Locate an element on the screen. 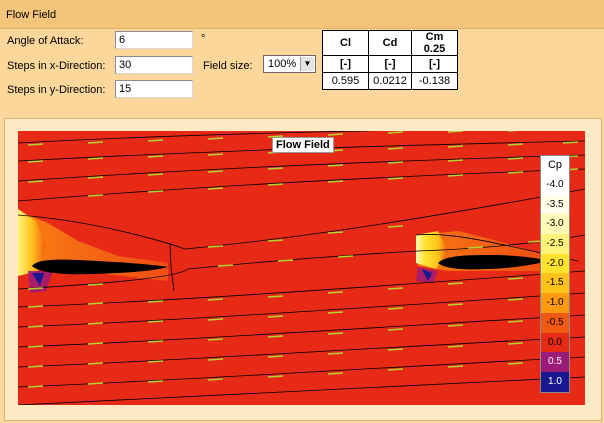 The image size is (604, 423). cl-value: 0.595 is located at coordinates (345, 81).